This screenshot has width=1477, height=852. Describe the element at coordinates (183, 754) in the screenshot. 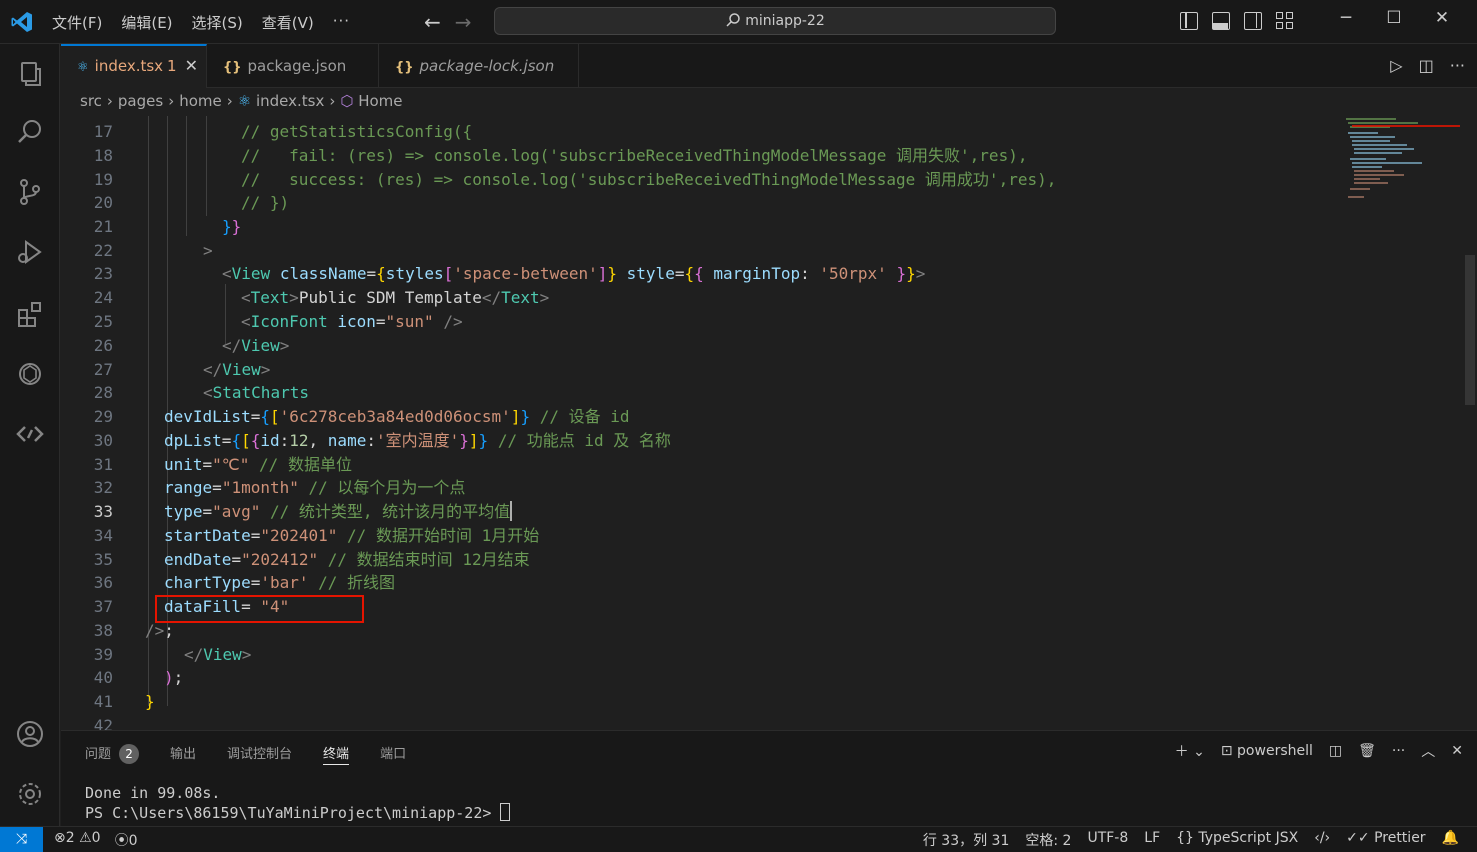

I see `tab-output: 输出` at that location.